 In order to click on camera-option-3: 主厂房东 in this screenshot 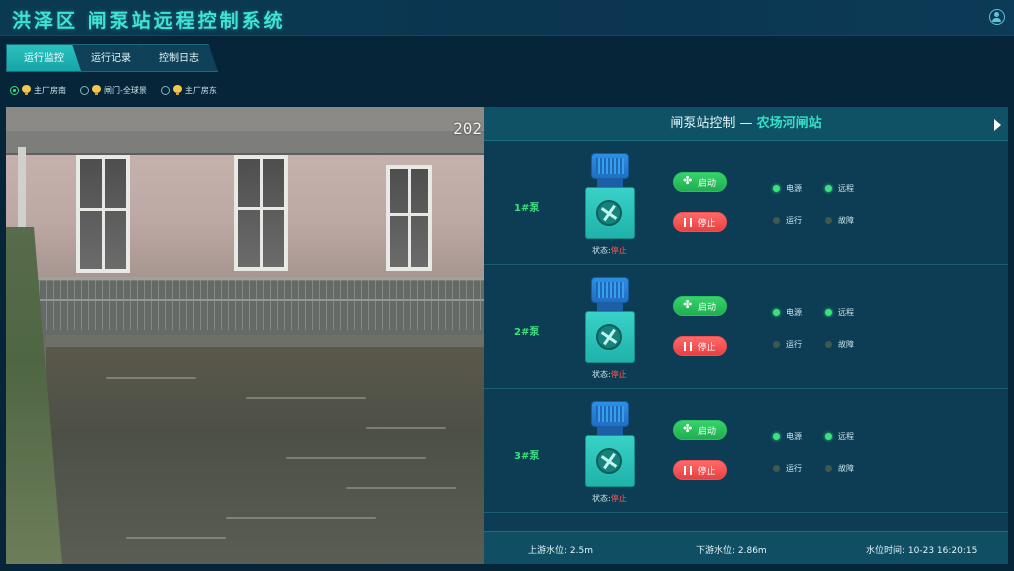, I will do `click(188, 90)`.